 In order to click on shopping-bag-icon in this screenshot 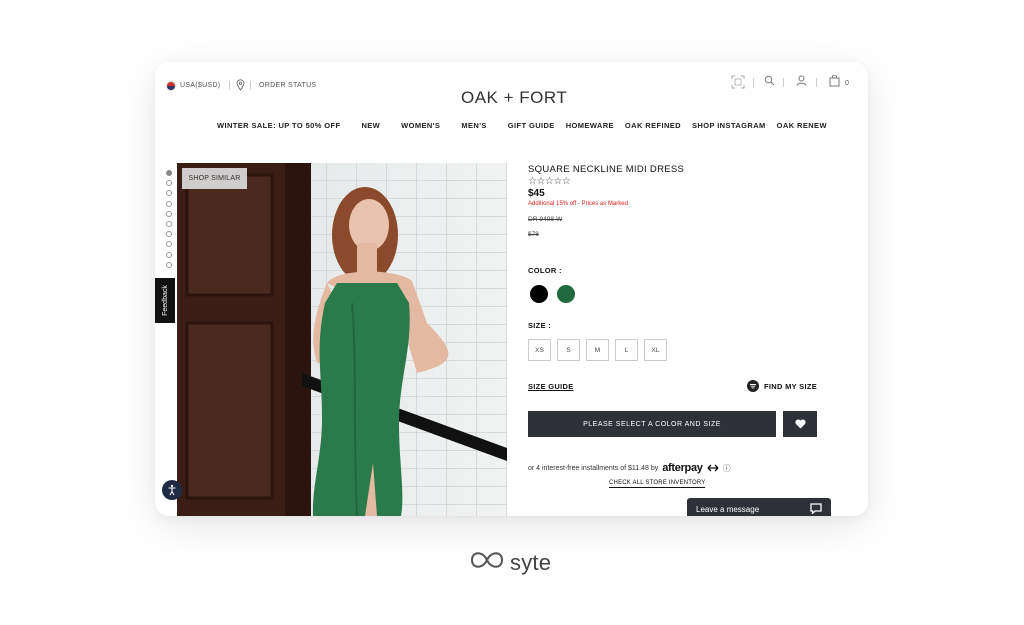, I will do `click(834, 81)`.